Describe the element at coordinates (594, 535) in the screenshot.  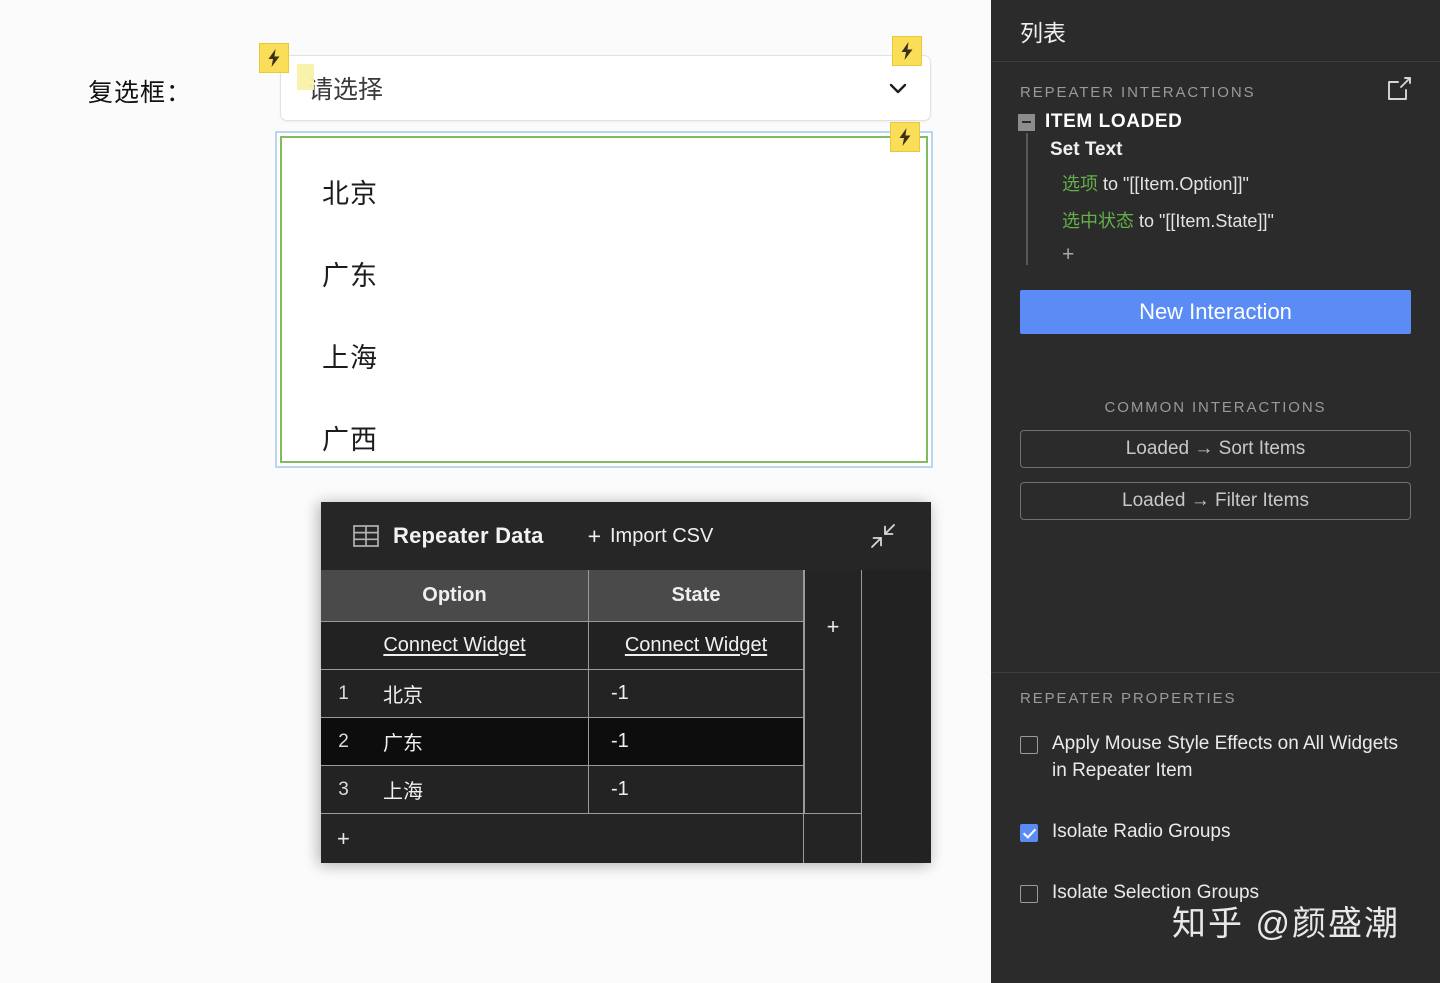
I see `plus-icon: +` at that location.